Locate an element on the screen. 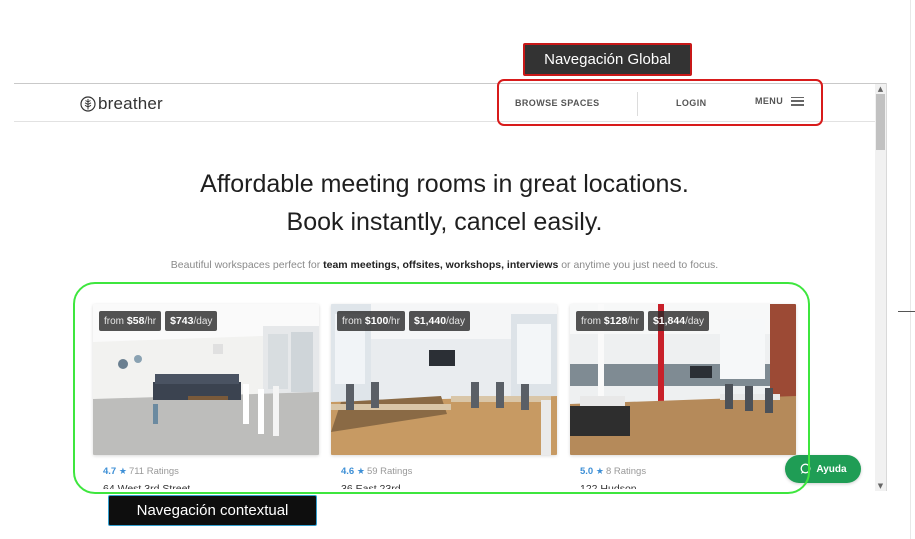 This screenshot has width=915, height=539. vertical-scrollbar: ▲ ▼ is located at coordinates (880, 287).